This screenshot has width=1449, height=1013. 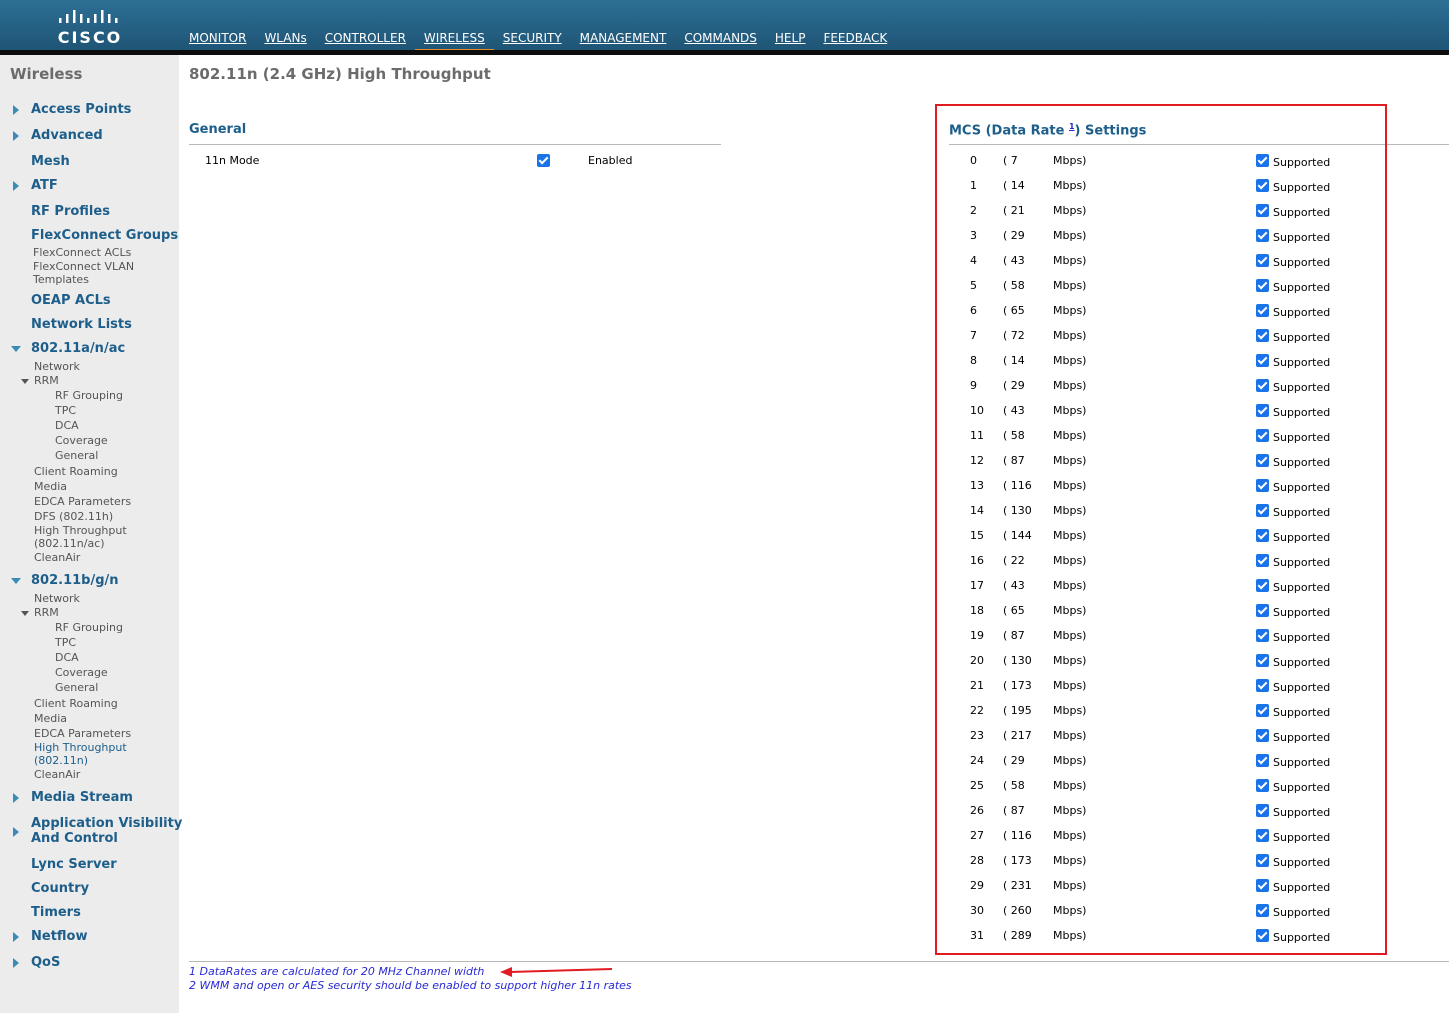 I want to click on nav-security: SECURITY, so click(x=532, y=40).